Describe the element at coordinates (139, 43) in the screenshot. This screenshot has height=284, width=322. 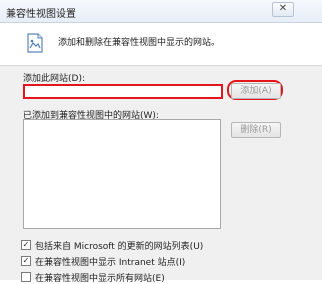
I see `header-description: 添加和删除在兼容性视图中显示的网站。` at that location.